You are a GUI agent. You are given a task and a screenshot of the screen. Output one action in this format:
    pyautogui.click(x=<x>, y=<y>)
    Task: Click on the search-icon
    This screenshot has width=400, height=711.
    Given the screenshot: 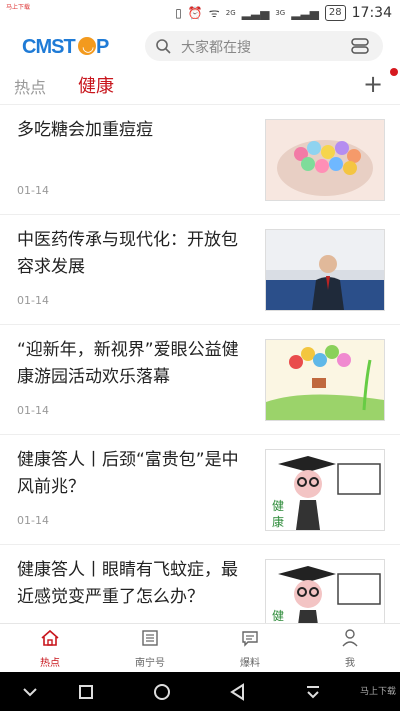 What is the action you would take?
    pyautogui.click(x=163, y=46)
    